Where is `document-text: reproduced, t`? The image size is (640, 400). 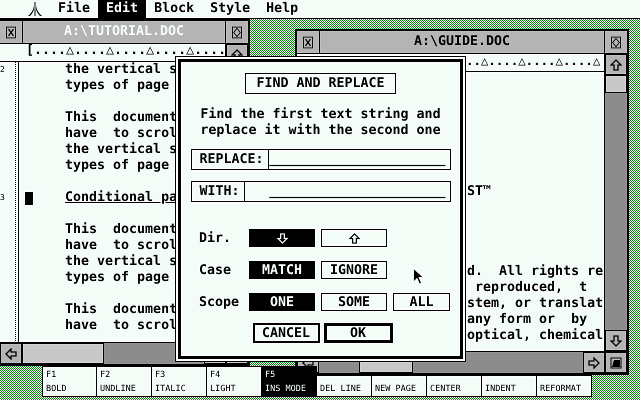 document-text: reproduced, t is located at coordinates (531, 288).